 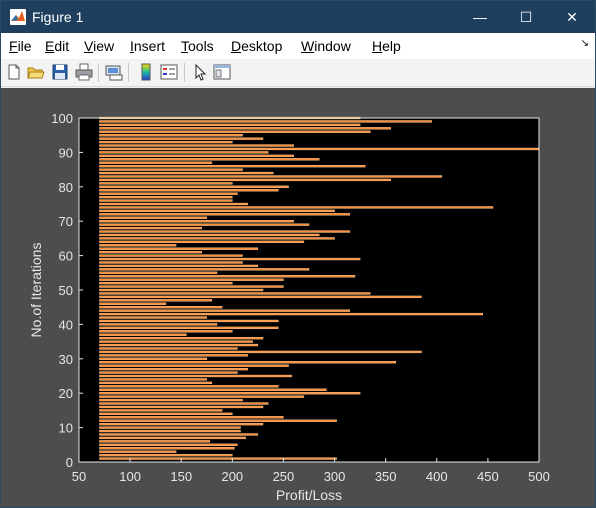 What do you see at coordinates (84, 72) in the screenshot?
I see `print-icon` at bounding box center [84, 72].